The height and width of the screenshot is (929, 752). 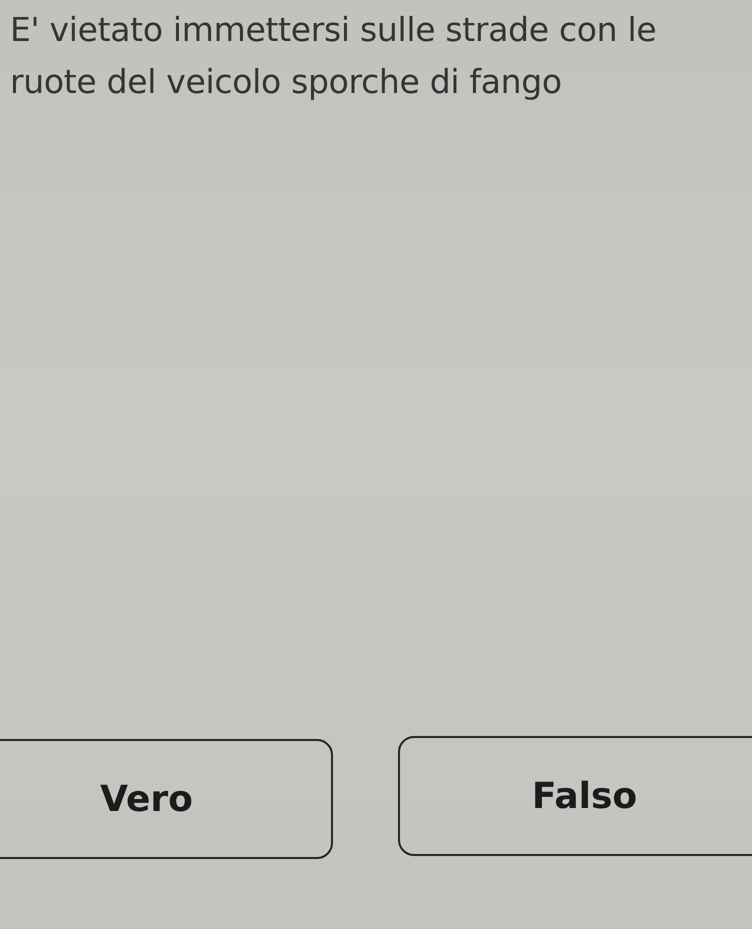 What do you see at coordinates (575, 796) in the screenshot?
I see `answer-button: Falso` at bounding box center [575, 796].